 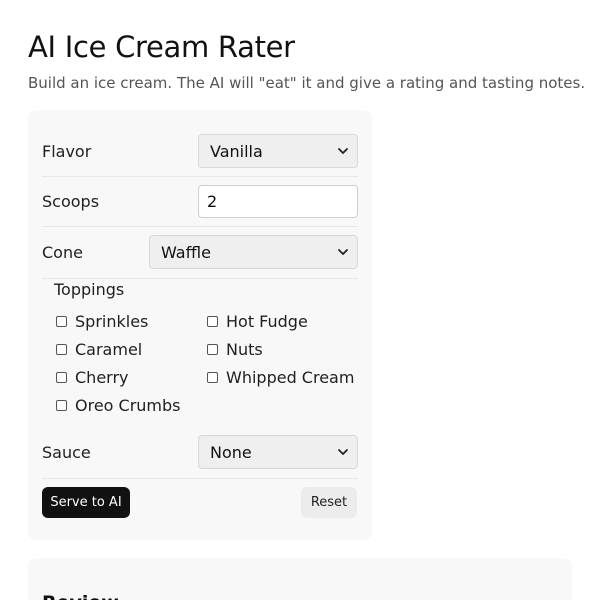 I want to click on flavor-select-value: Vanilla, so click(x=236, y=151).